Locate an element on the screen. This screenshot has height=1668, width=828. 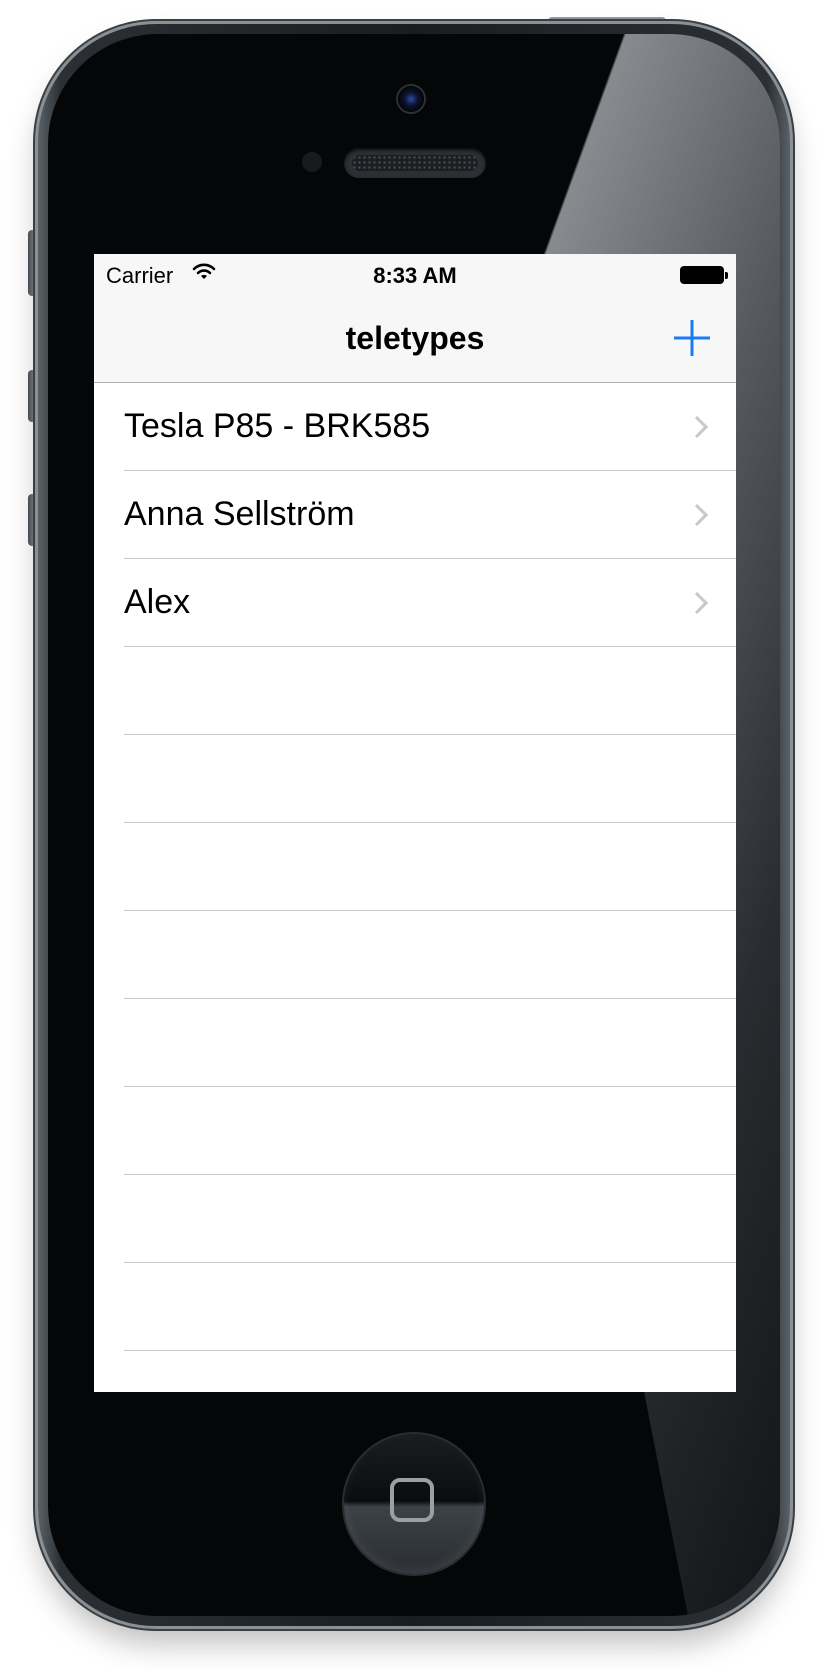
add-button is located at coordinates (692, 338).